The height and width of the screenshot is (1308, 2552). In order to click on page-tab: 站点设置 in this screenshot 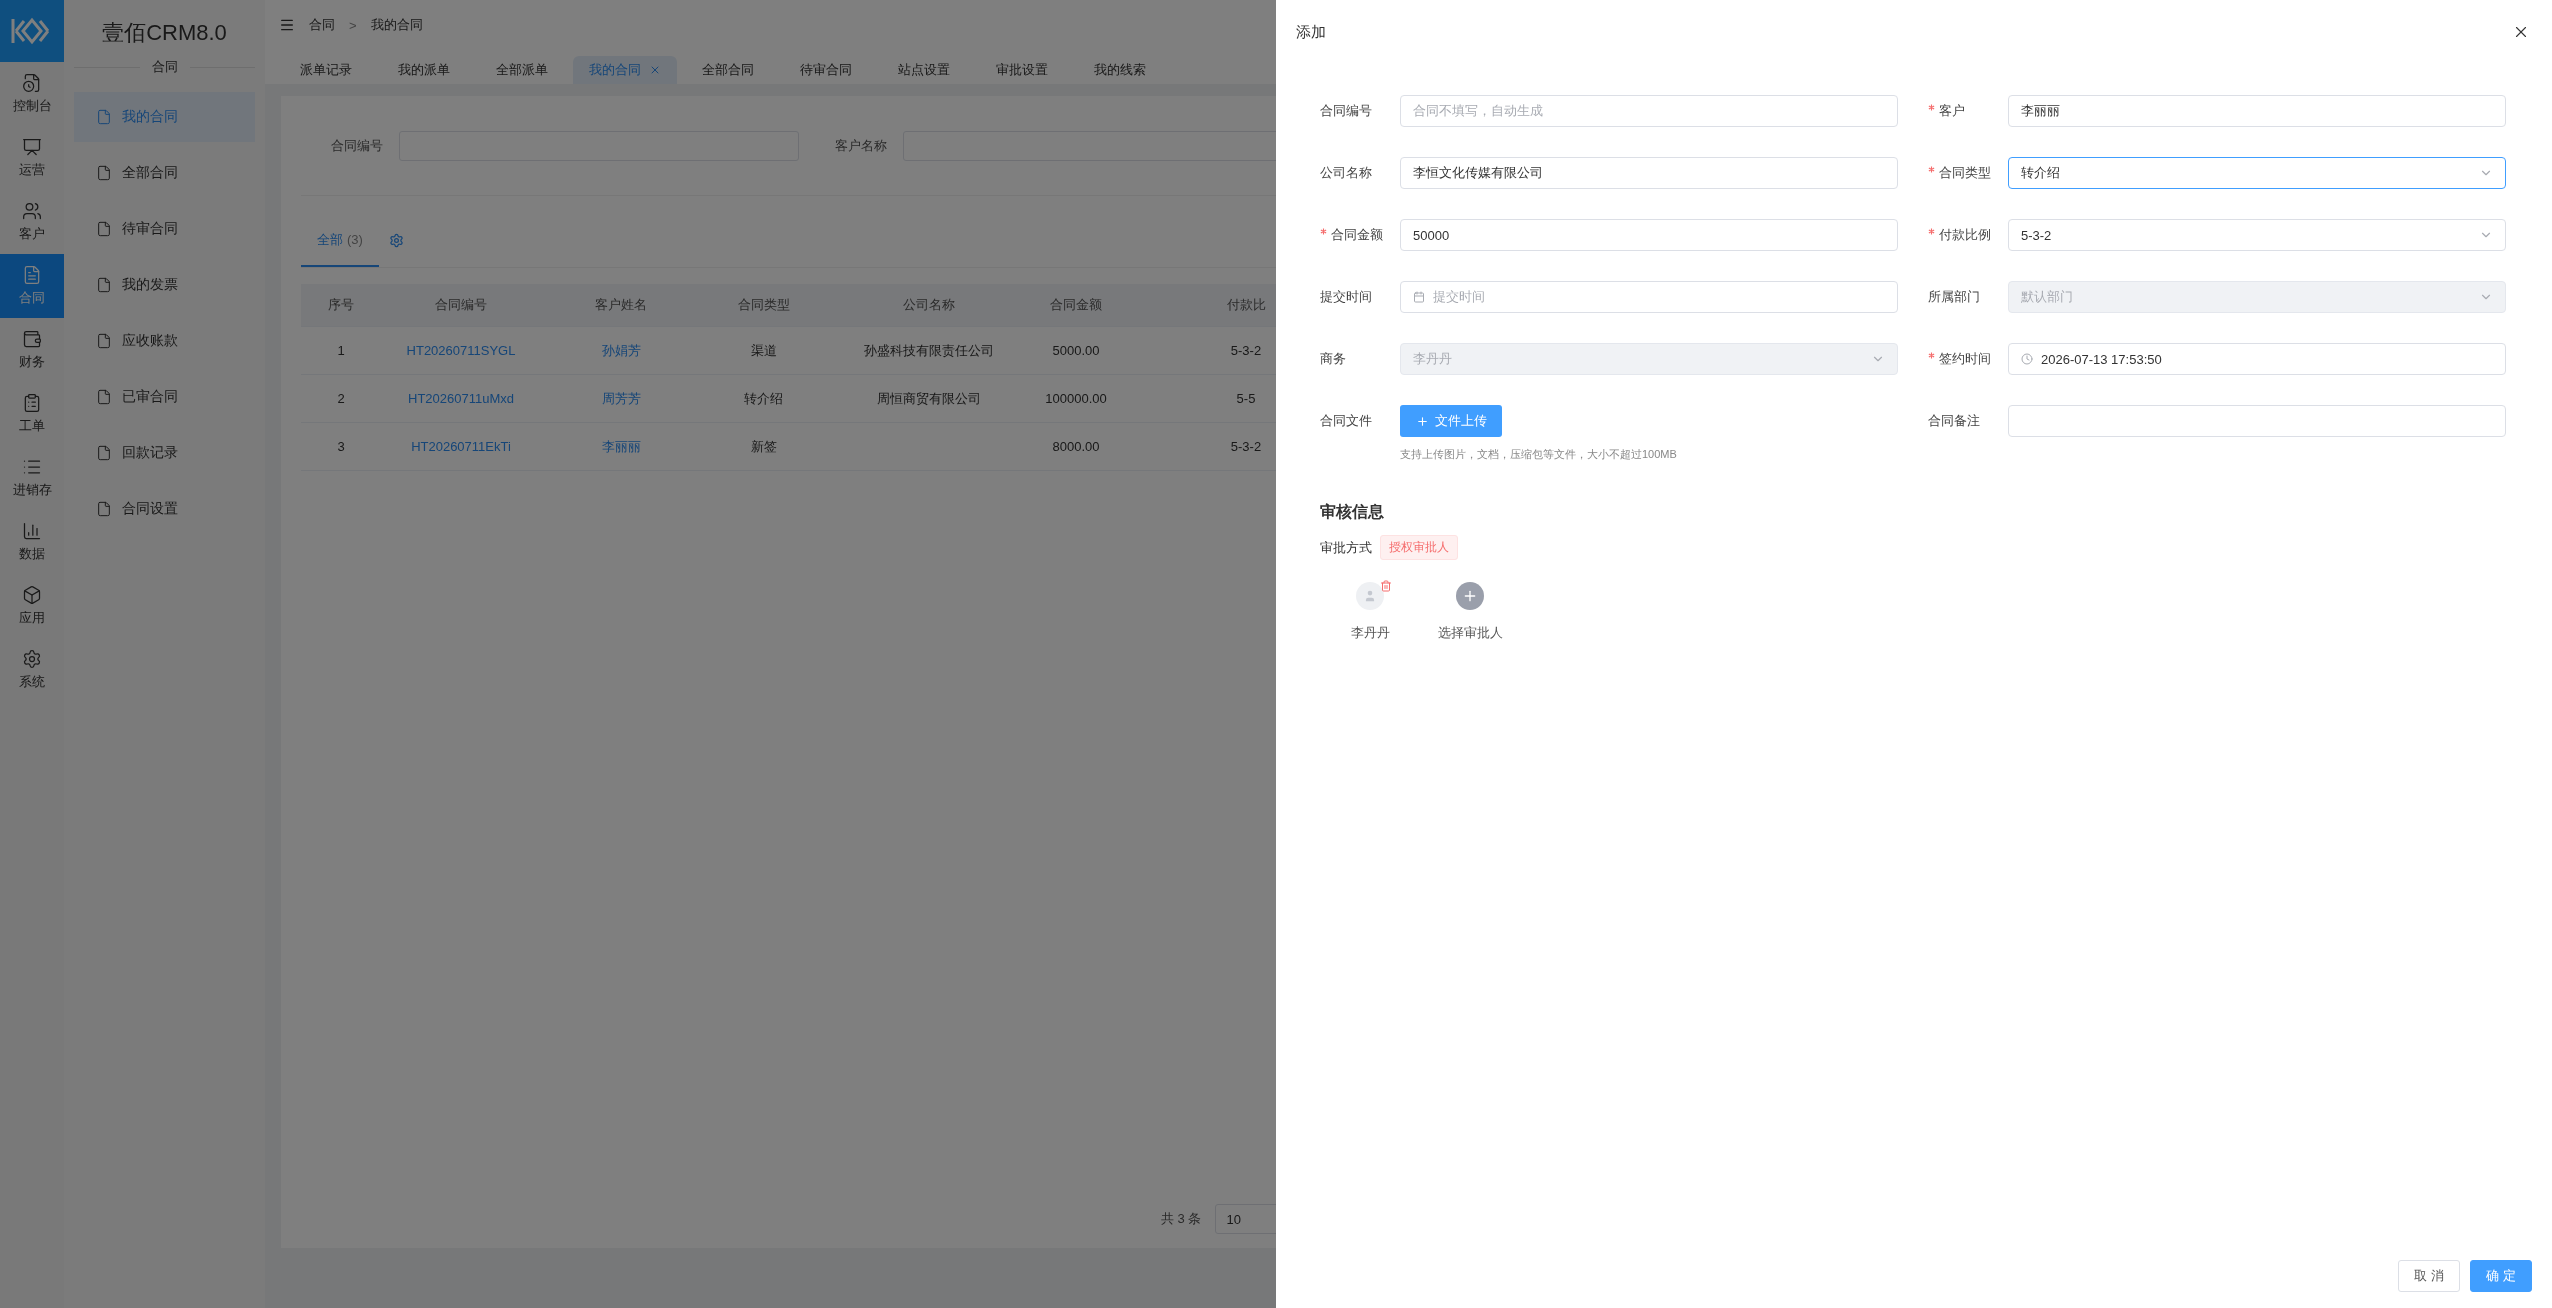, I will do `click(924, 70)`.